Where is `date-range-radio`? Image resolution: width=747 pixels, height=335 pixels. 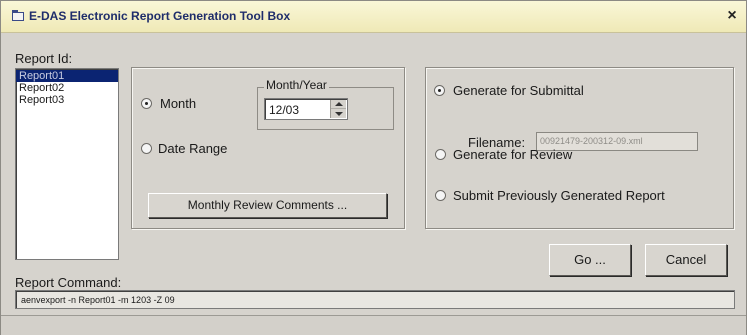 date-range-radio is located at coordinates (146, 148).